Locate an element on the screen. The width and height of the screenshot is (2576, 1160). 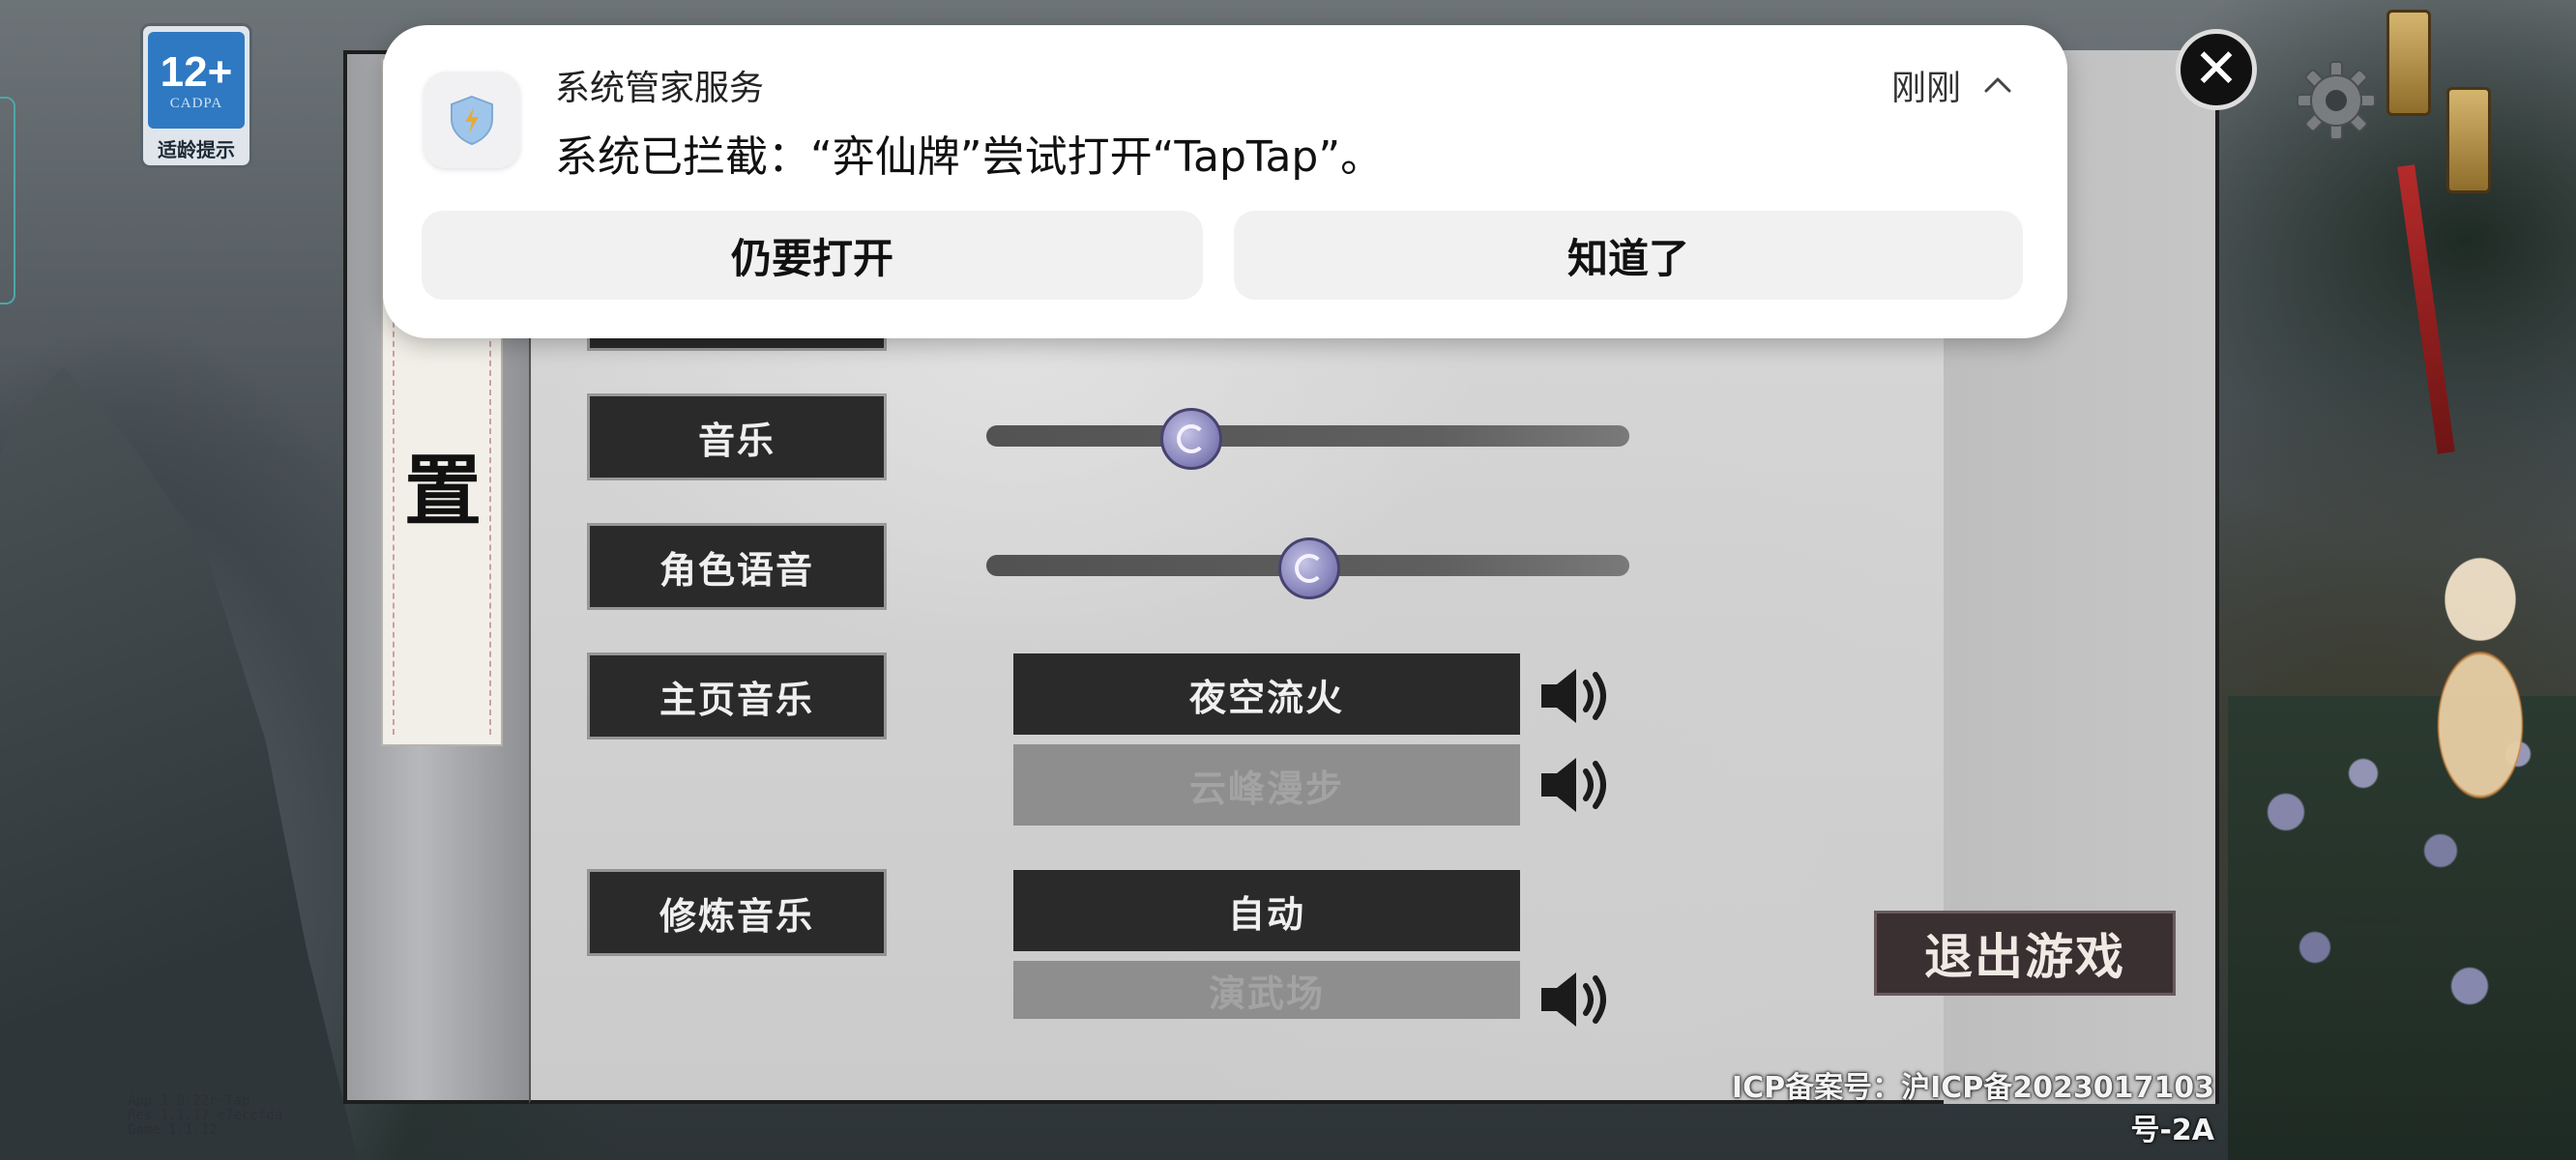
age-rating-badge: 12+ CADPA 适龄提示 is located at coordinates (196, 96).